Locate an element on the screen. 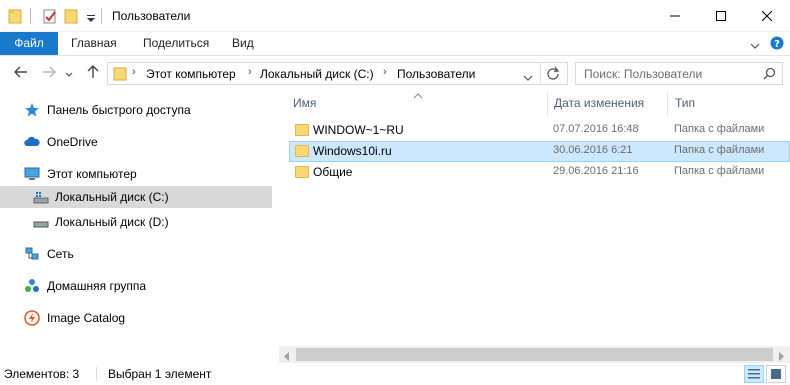 Image resolution: width=790 pixels, height=385 pixels. new-folder-icon is located at coordinates (71, 16).